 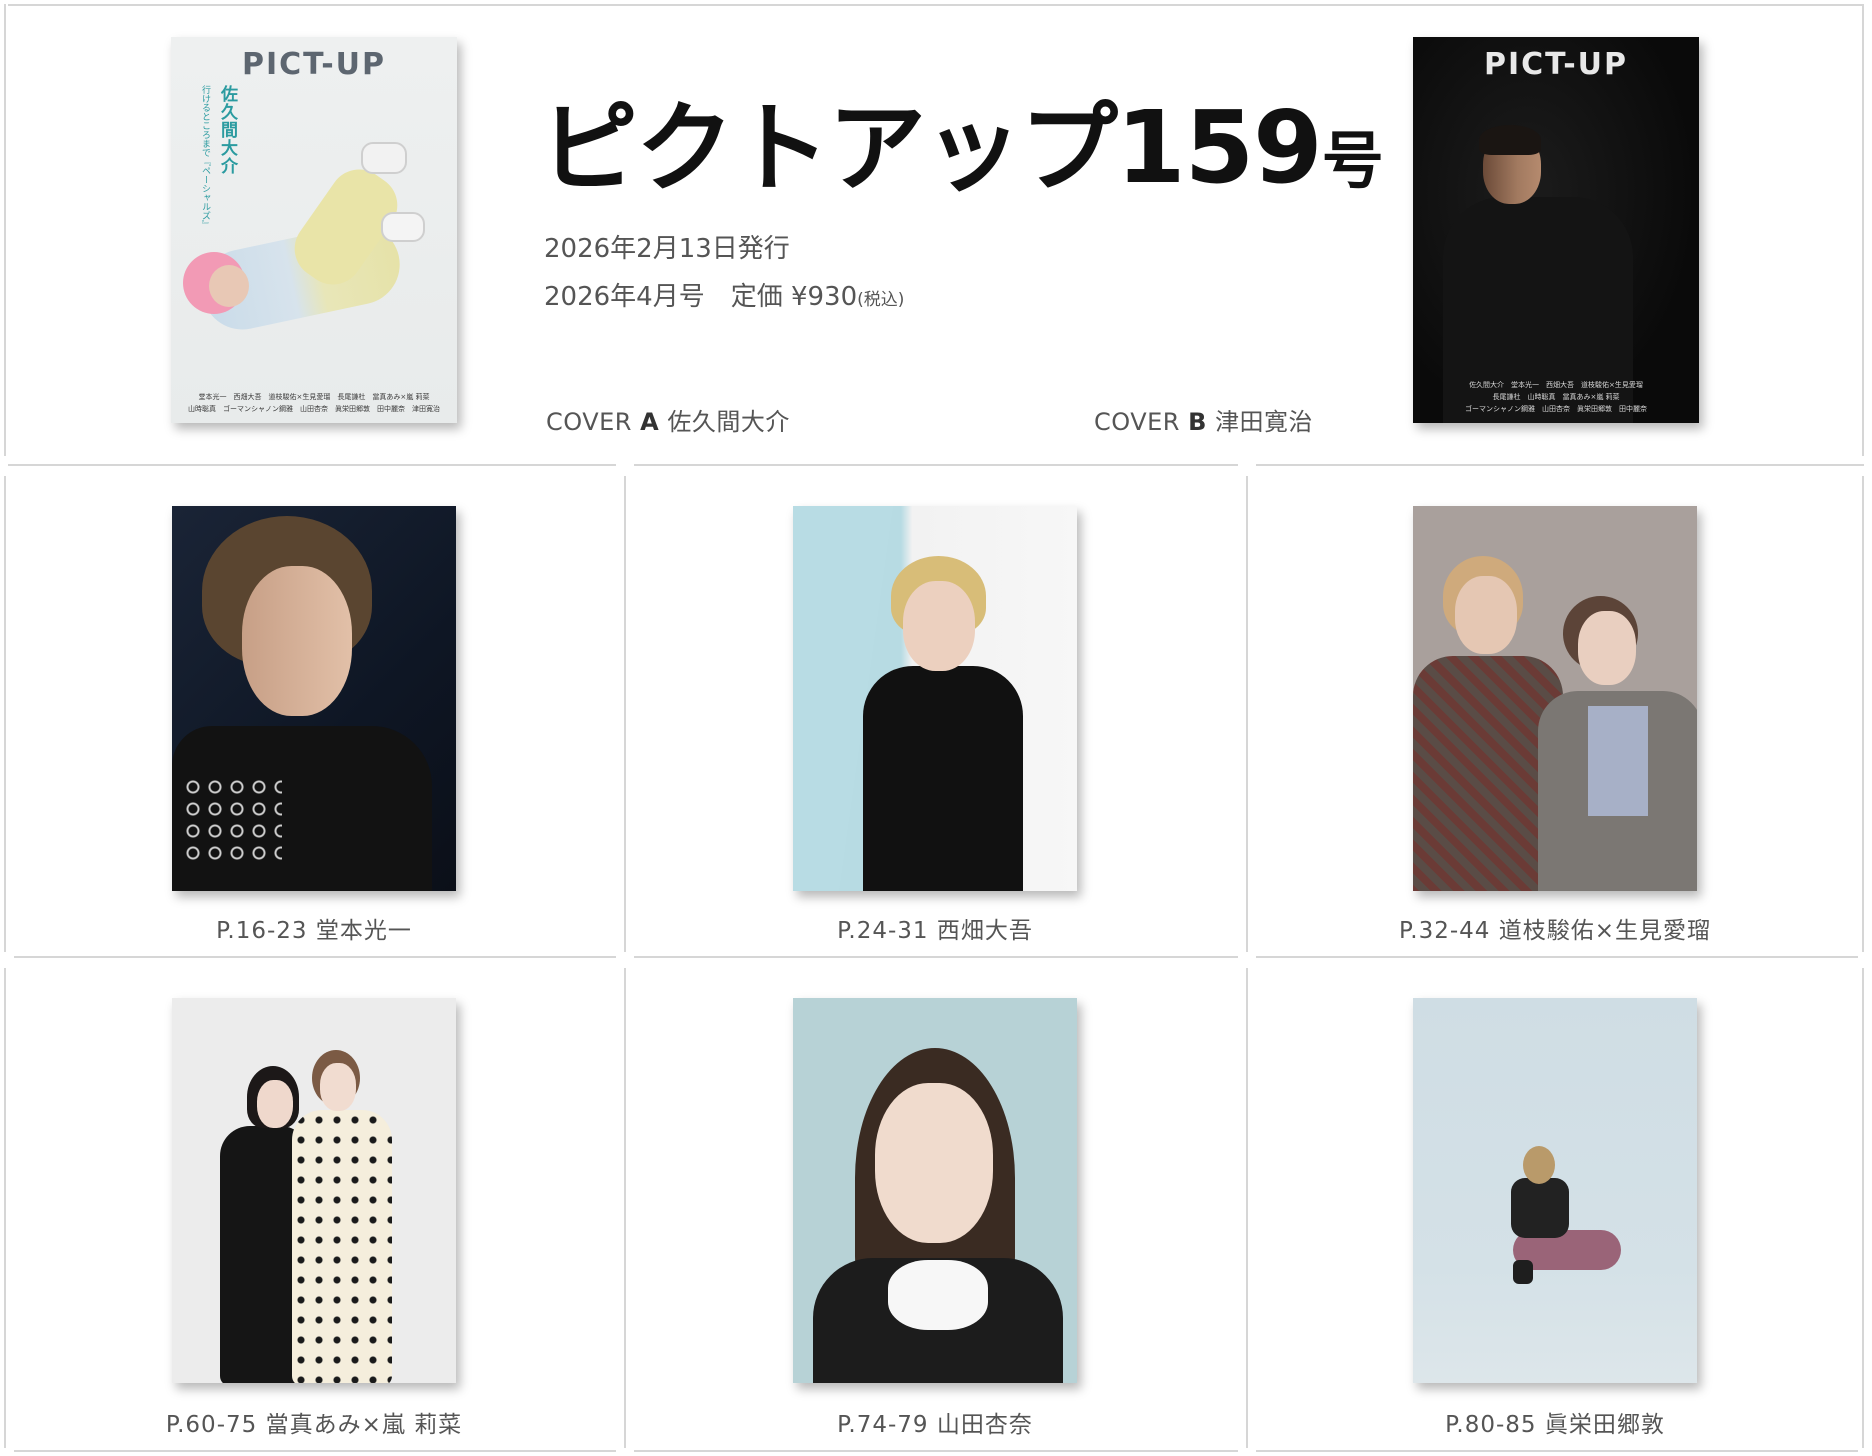 What do you see at coordinates (589, 422) in the screenshot?
I see `cover-a-label-prefix: COVER` at bounding box center [589, 422].